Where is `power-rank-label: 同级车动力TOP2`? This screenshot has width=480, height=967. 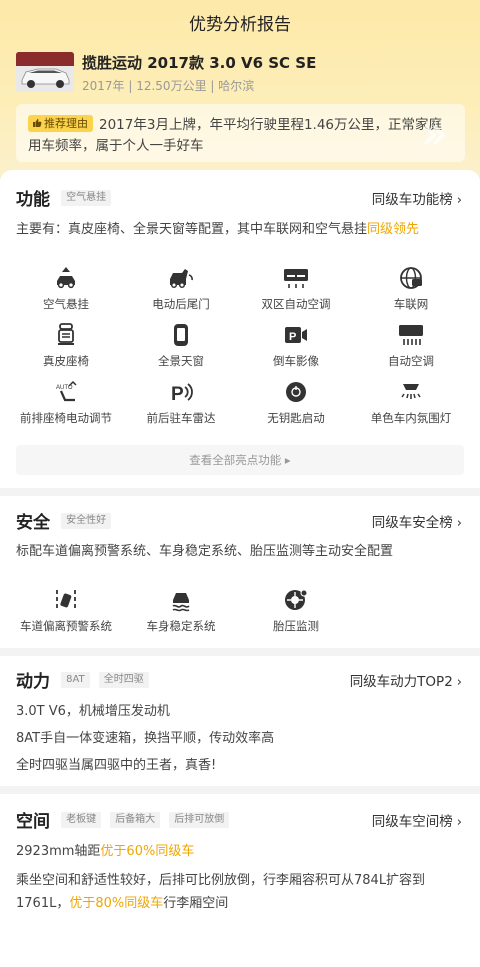
power-rank-label: 同级车动力TOP2 is located at coordinates (401, 682).